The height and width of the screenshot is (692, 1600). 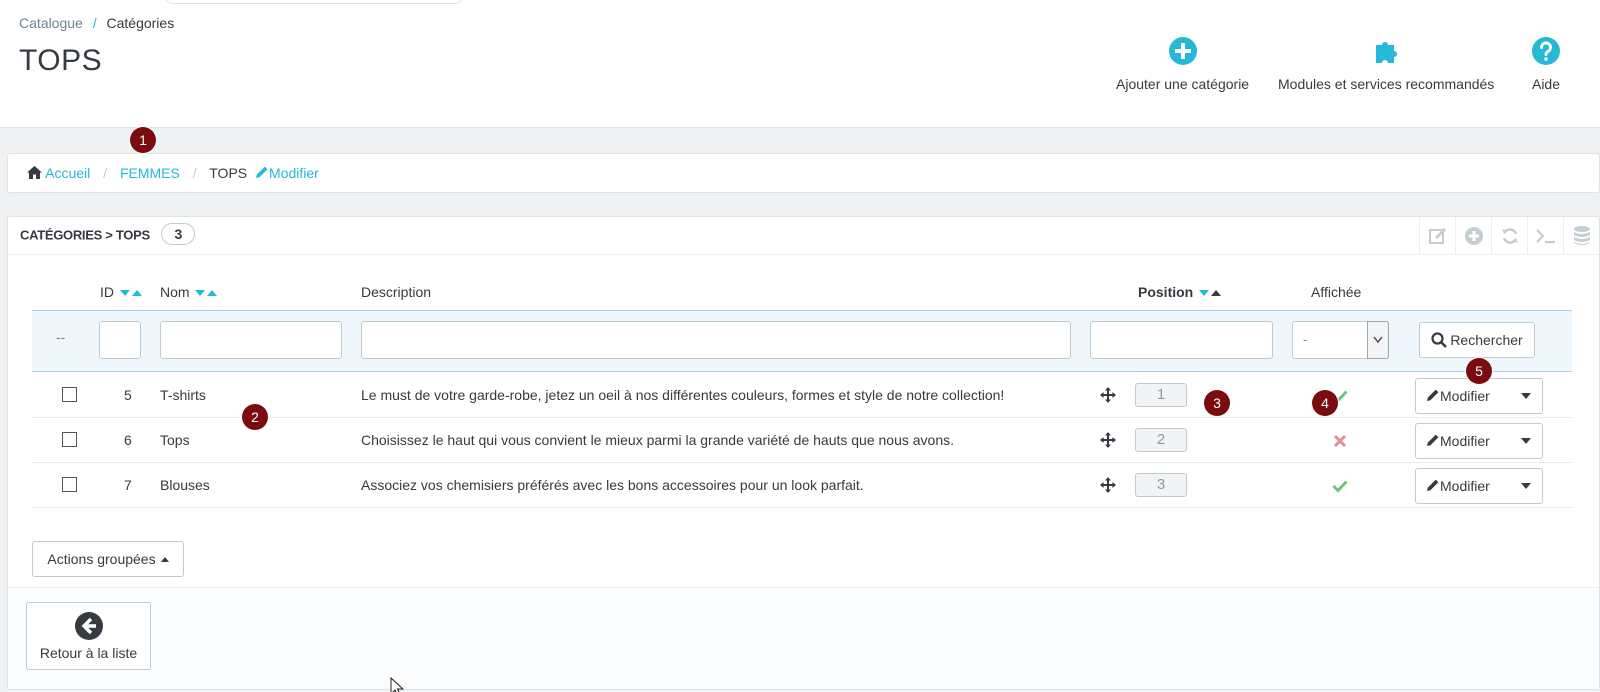 I want to click on annotation-marker-2: 2, so click(x=255, y=417).